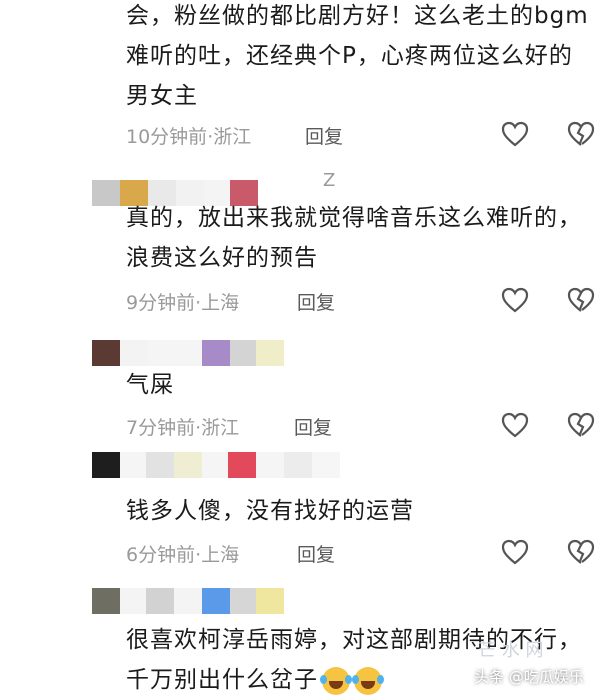  Describe the element at coordinates (161, 428) in the screenshot. I see `comment-time: 7分钟前` at that location.